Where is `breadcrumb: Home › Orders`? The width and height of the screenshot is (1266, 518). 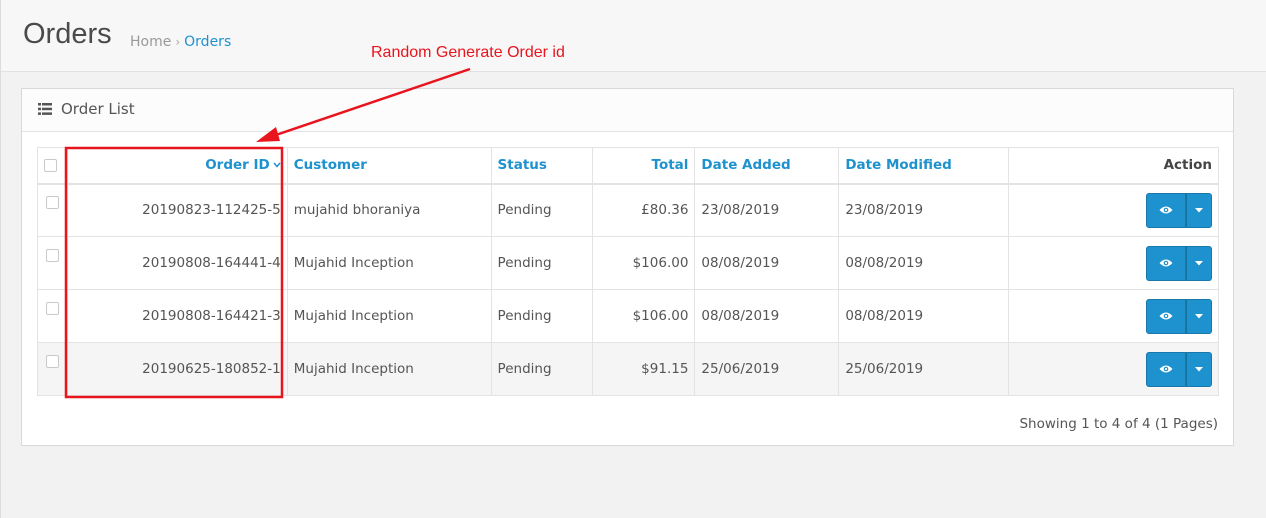
breadcrumb: Home › Orders is located at coordinates (180, 42).